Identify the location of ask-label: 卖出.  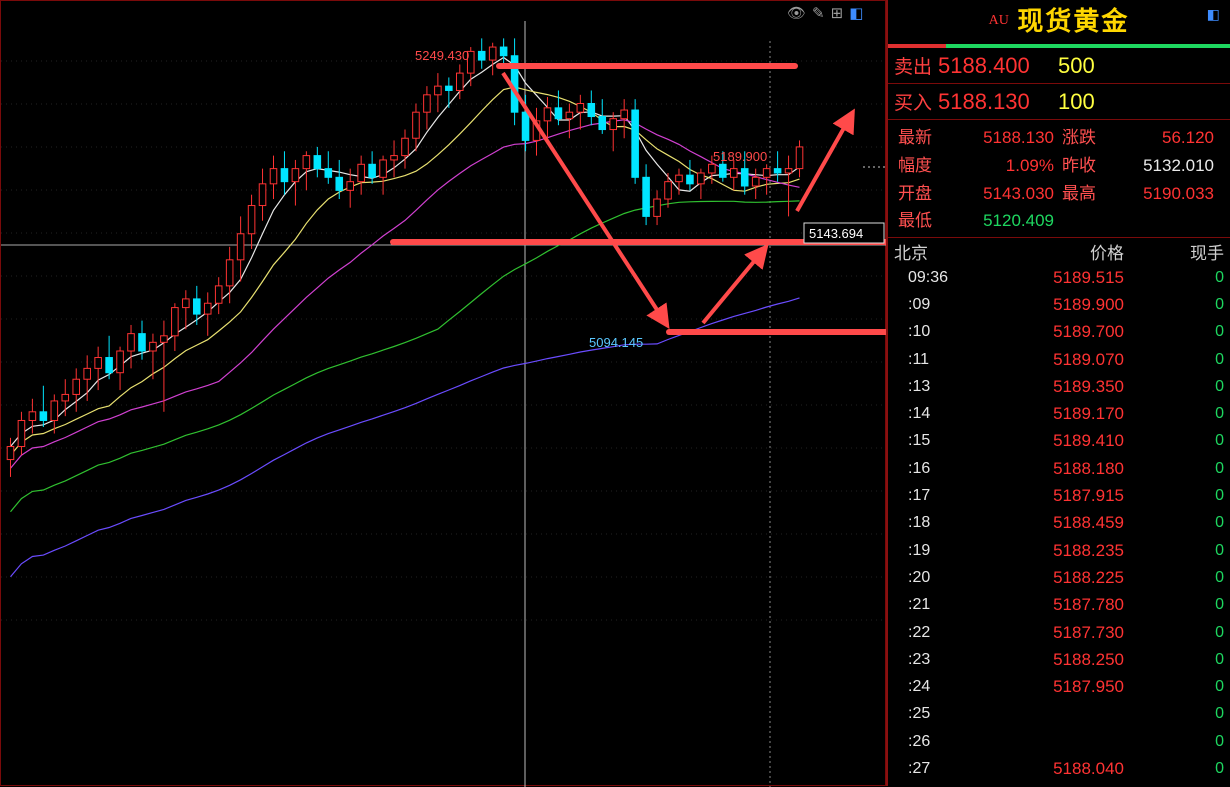
(913, 67).